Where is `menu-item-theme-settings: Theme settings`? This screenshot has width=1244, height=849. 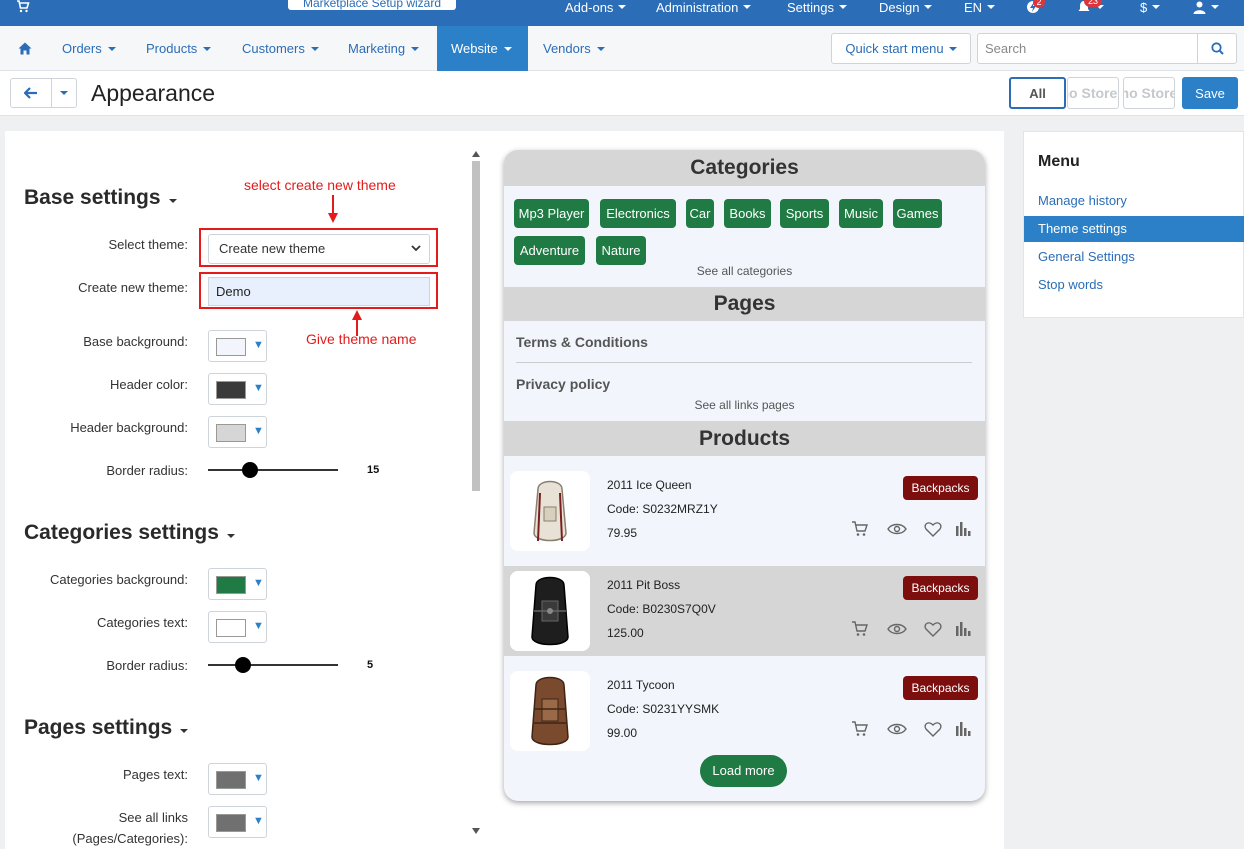
menu-item-theme-settings: Theme settings is located at coordinates (1134, 229).